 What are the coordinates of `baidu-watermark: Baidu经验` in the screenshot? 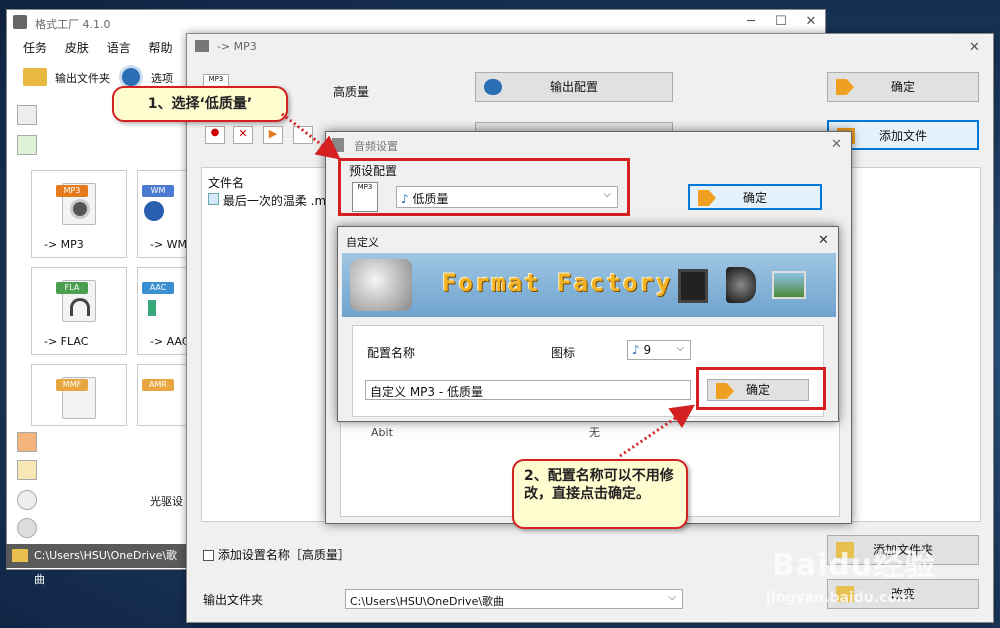 It's located at (854, 565).